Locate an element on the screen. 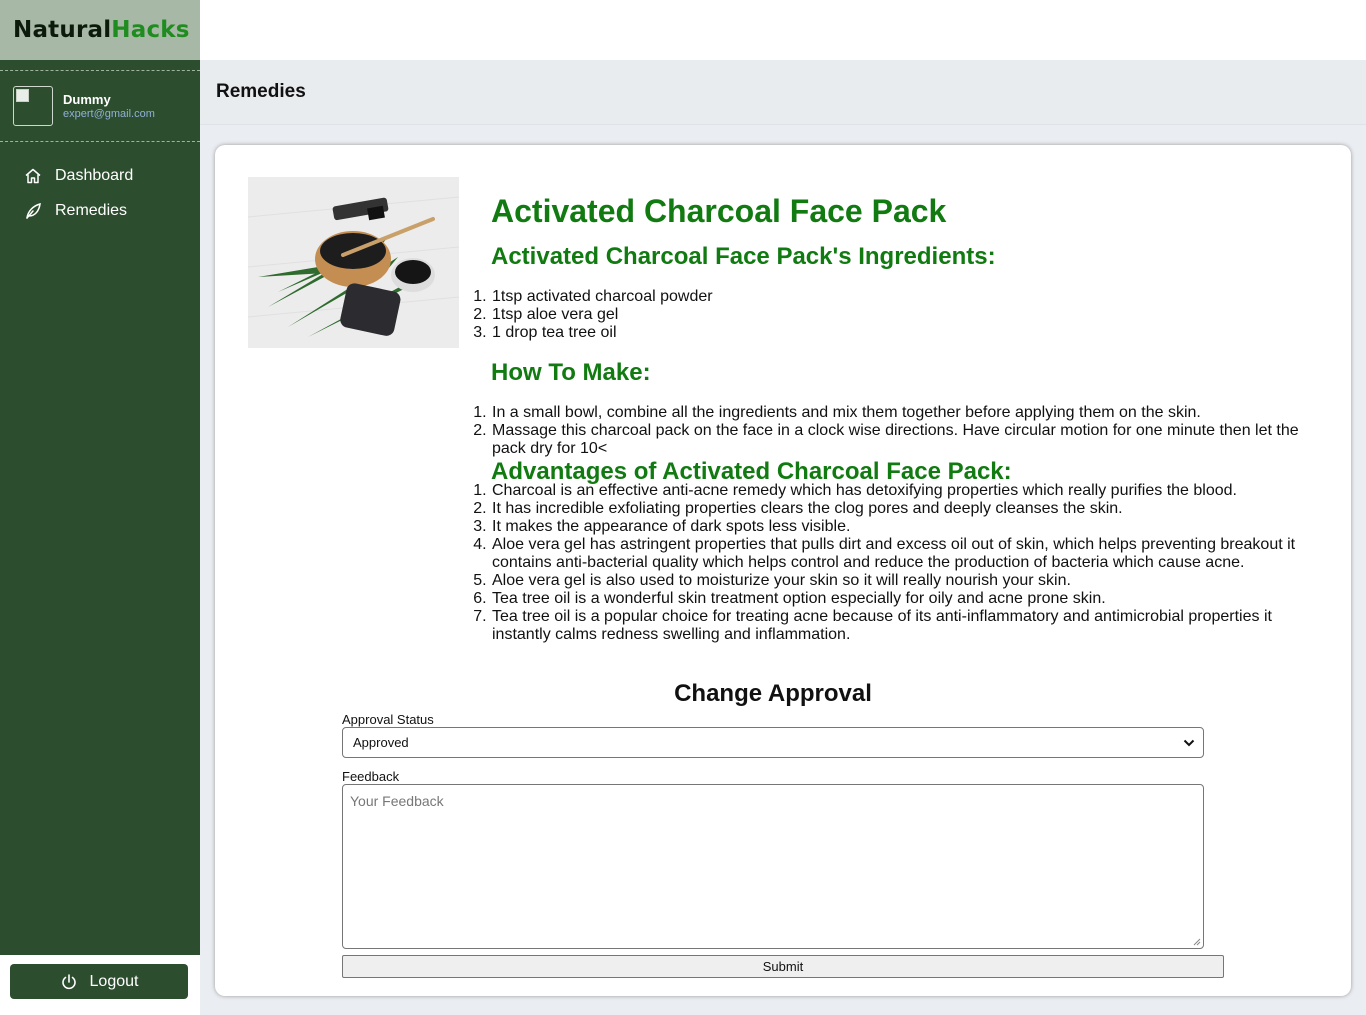 The image size is (1366, 1015). approval-heading: Change Approval is located at coordinates (773, 693).